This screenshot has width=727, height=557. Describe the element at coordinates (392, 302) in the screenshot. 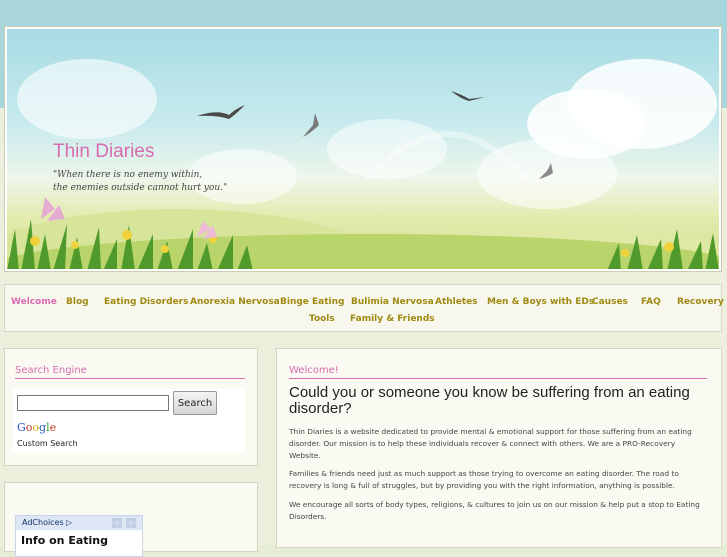

I see `nav-item-bulimia-nervosa: Bulimia Nervosa` at that location.